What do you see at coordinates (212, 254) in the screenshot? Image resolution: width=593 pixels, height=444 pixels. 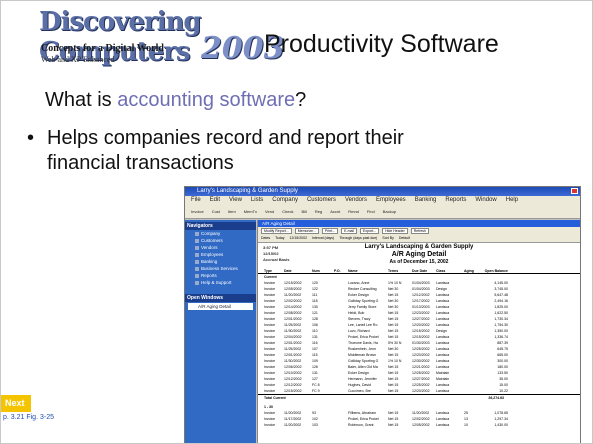 I see `nav-item-label: Employees` at bounding box center [212, 254].